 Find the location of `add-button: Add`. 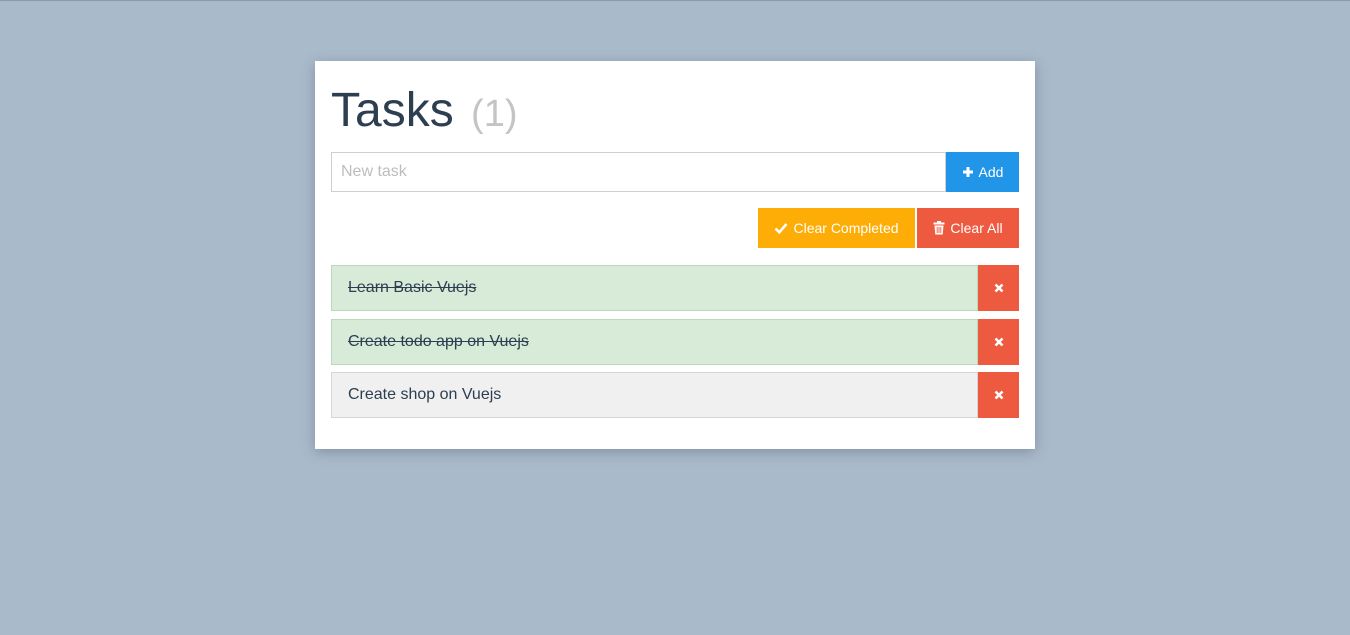

add-button: Add is located at coordinates (982, 172).